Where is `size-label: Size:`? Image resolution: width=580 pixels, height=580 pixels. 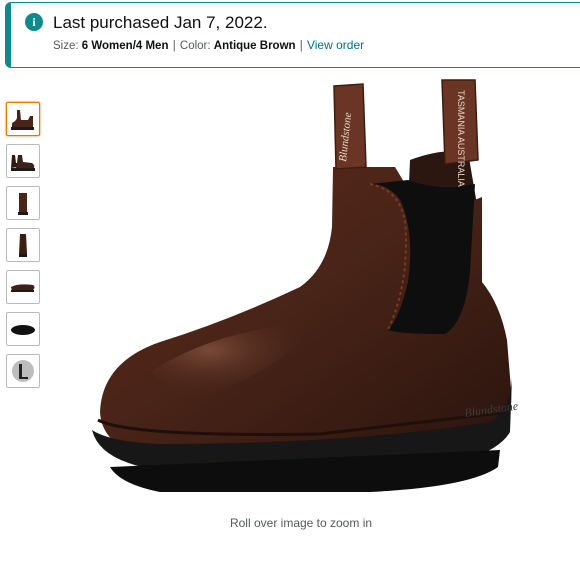
size-label: Size: is located at coordinates (66, 46).